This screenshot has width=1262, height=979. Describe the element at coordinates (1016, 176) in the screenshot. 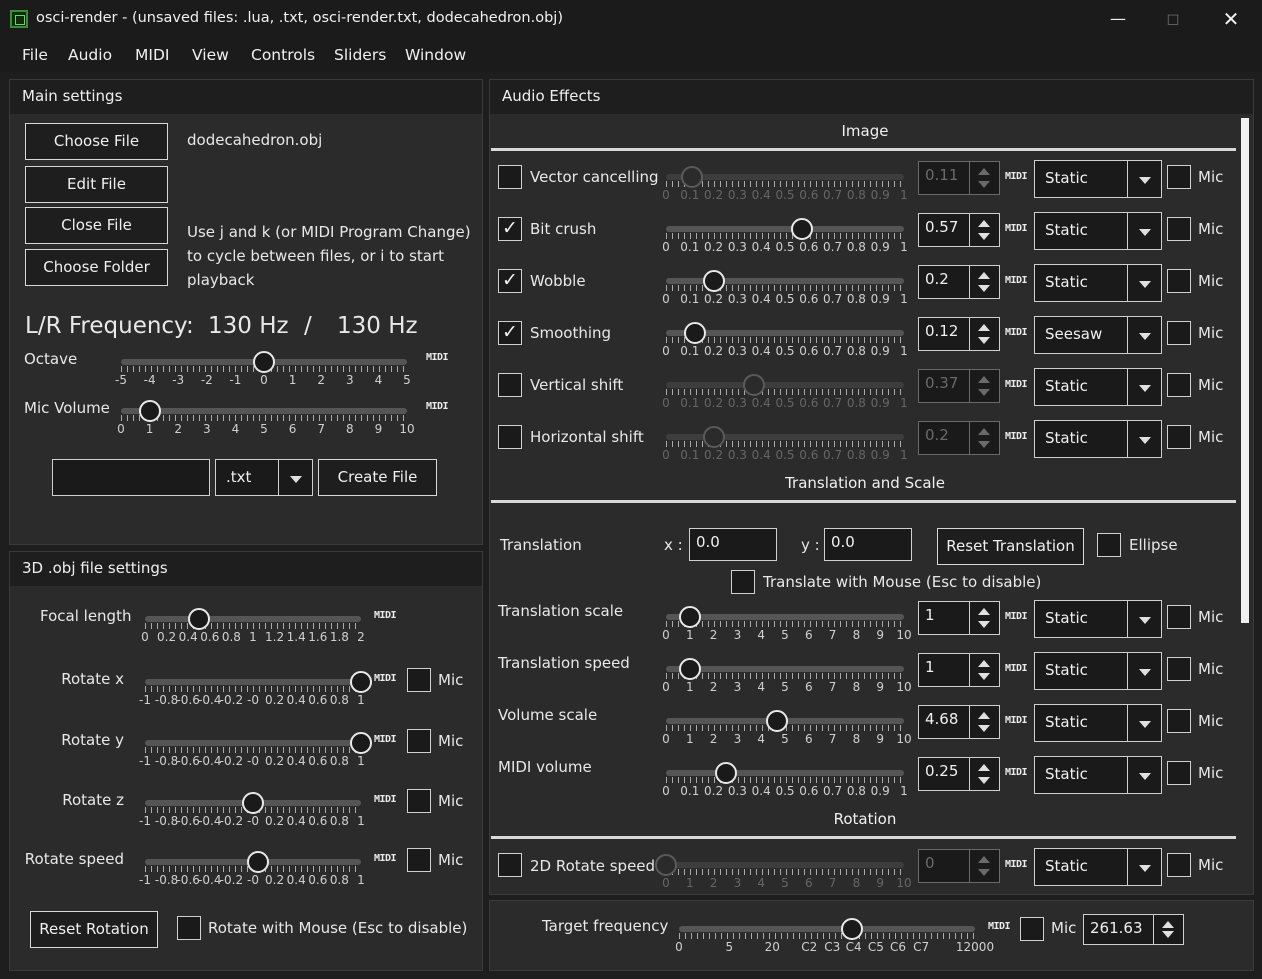

I see `vector-cancelling-midi-icon: MIDI` at that location.